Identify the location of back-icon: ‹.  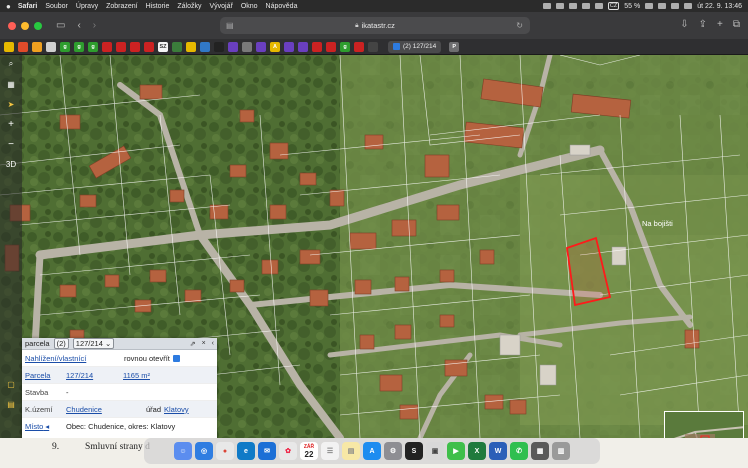
(78, 25).